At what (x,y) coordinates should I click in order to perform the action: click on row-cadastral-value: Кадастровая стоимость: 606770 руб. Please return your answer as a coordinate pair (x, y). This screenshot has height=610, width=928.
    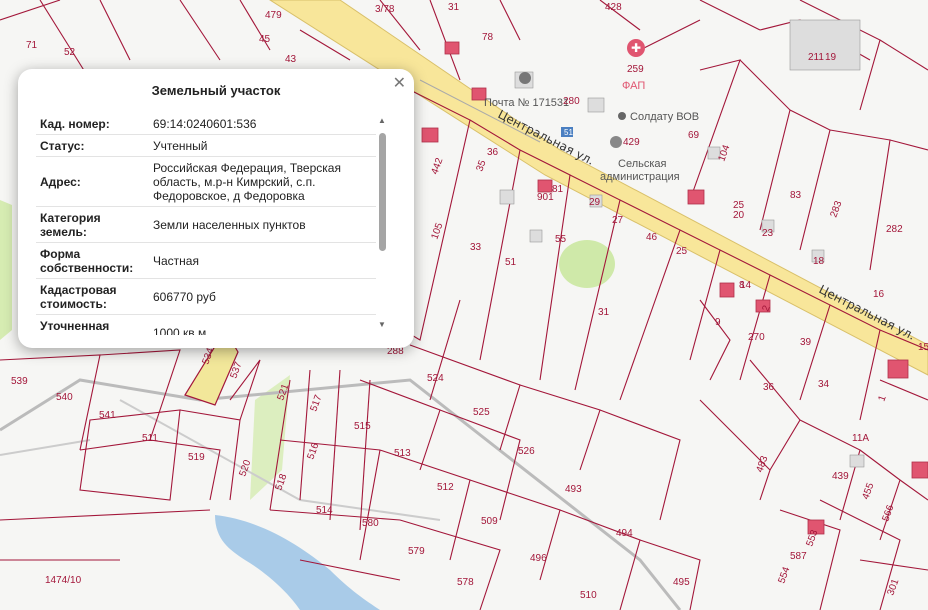
    Looking at the image, I should click on (206, 297).